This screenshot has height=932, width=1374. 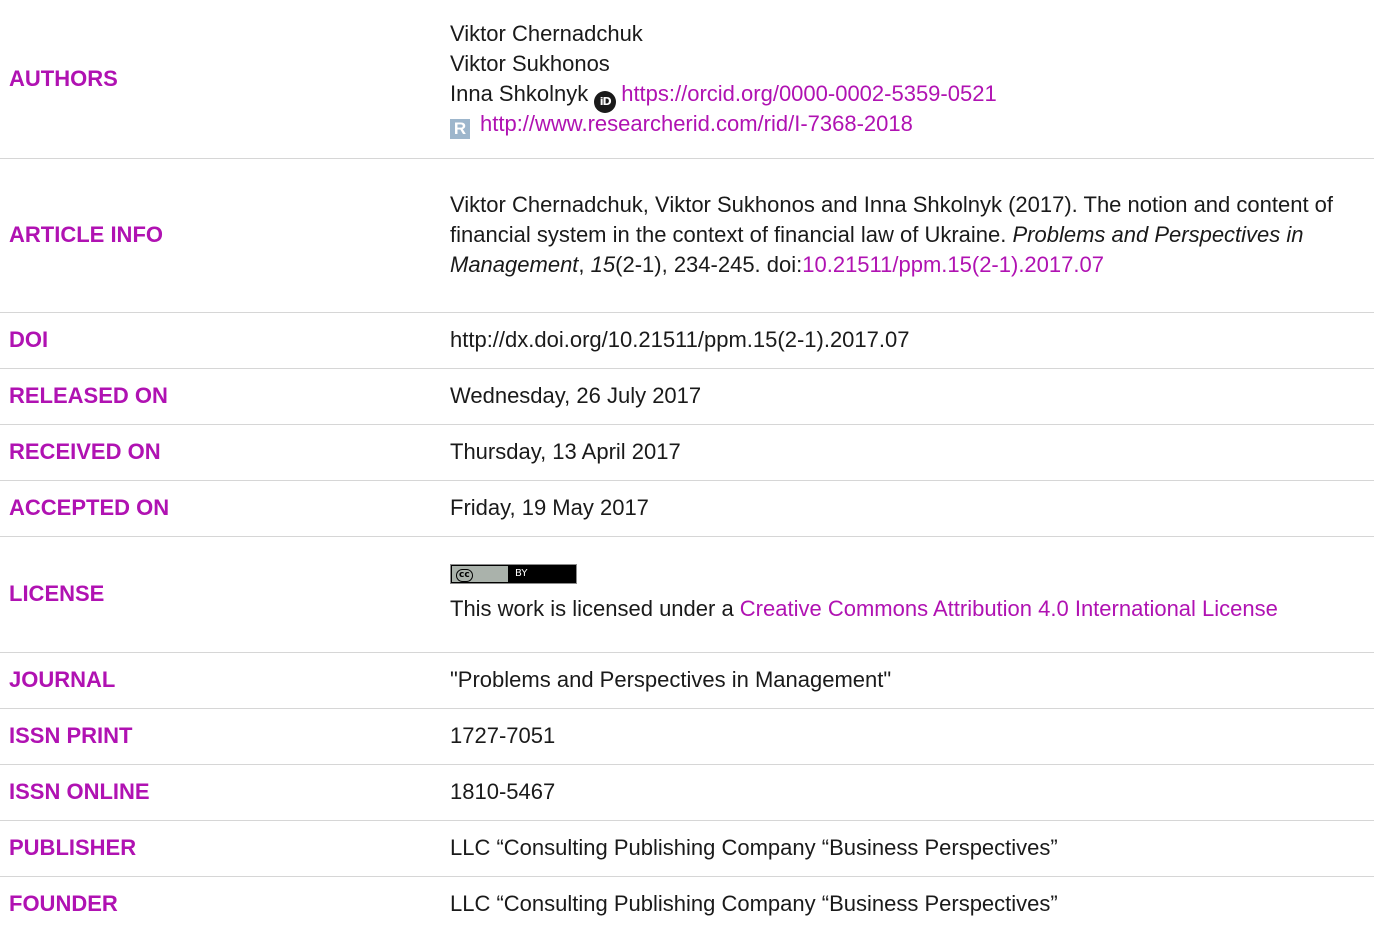 I want to click on journal-label: JOURNAL, so click(x=62, y=679).